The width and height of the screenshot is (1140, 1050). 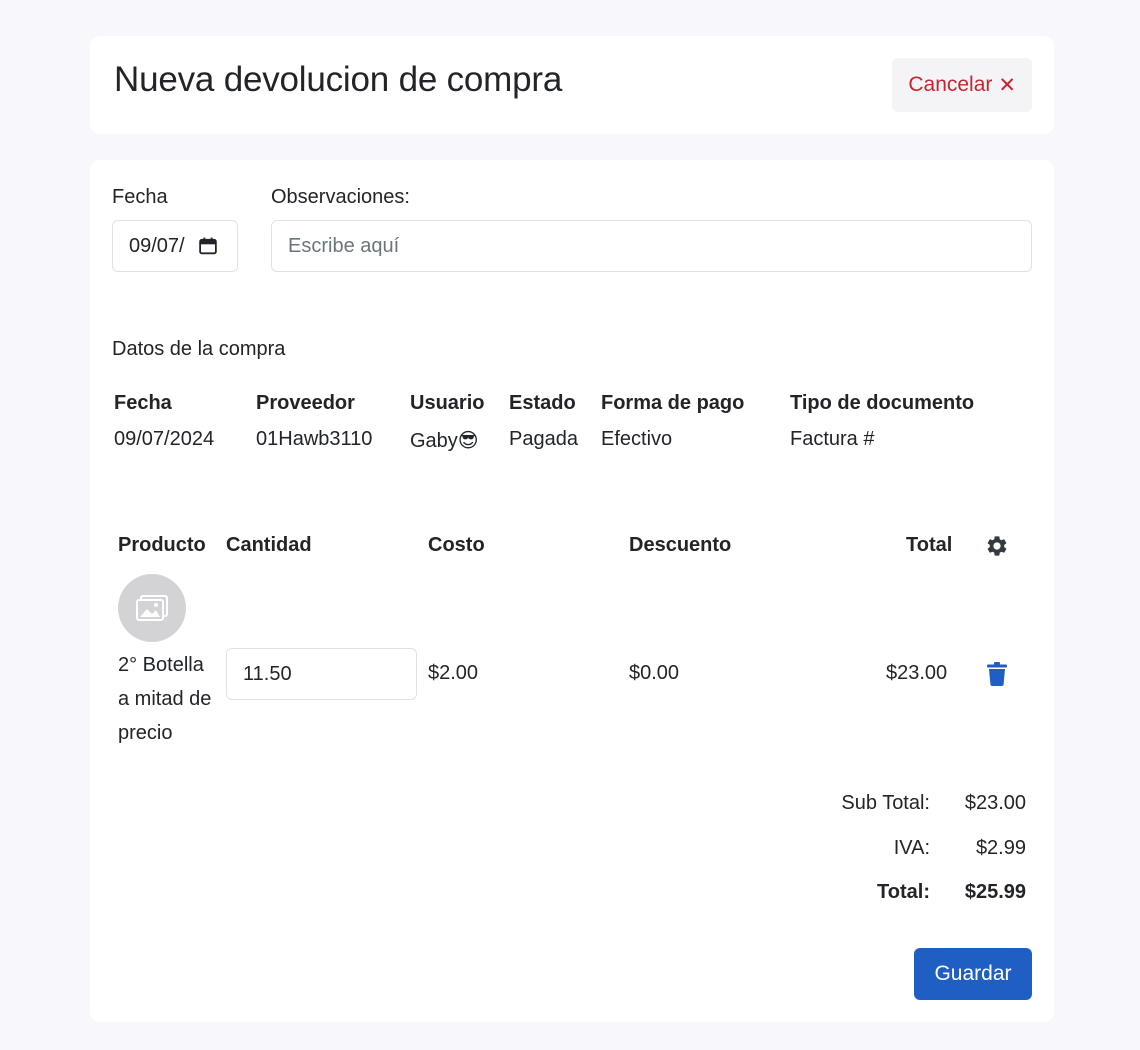 What do you see at coordinates (321, 674) in the screenshot?
I see `quantity-input` at bounding box center [321, 674].